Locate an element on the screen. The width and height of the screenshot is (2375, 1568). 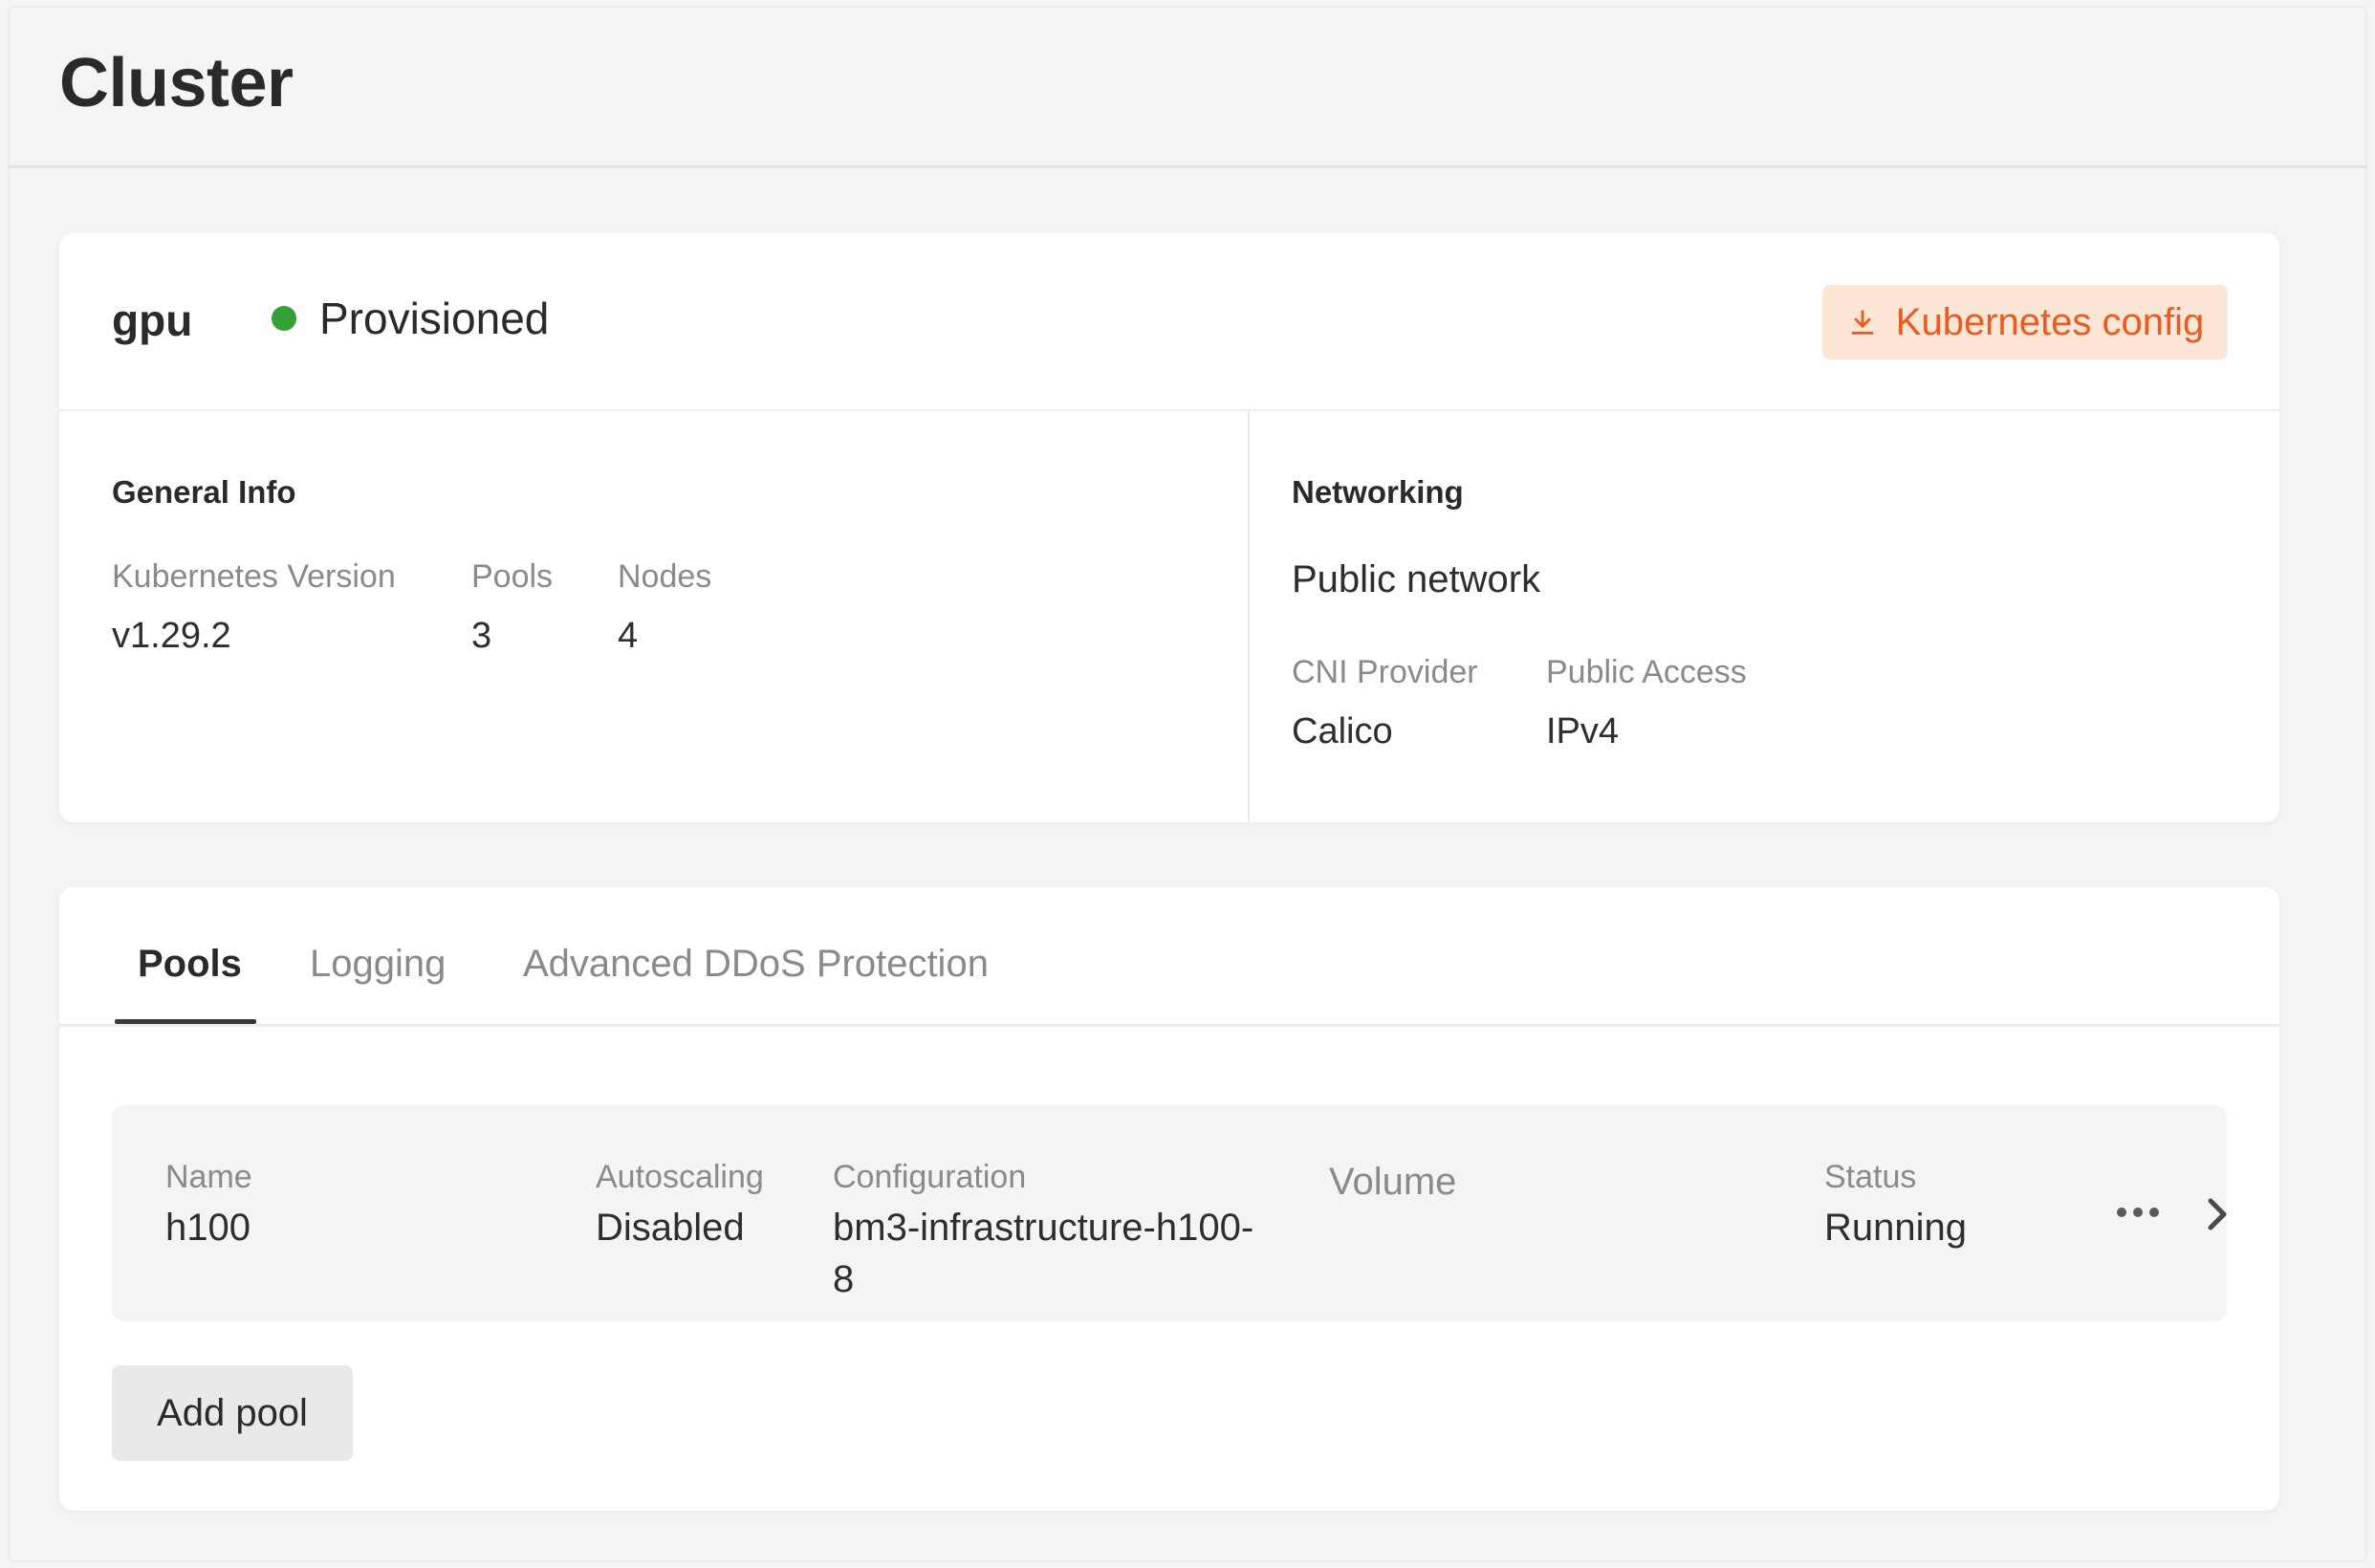
cluster-summary-header: gpu Provisioned Kubernetes config is located at coordinates (1169, 322).